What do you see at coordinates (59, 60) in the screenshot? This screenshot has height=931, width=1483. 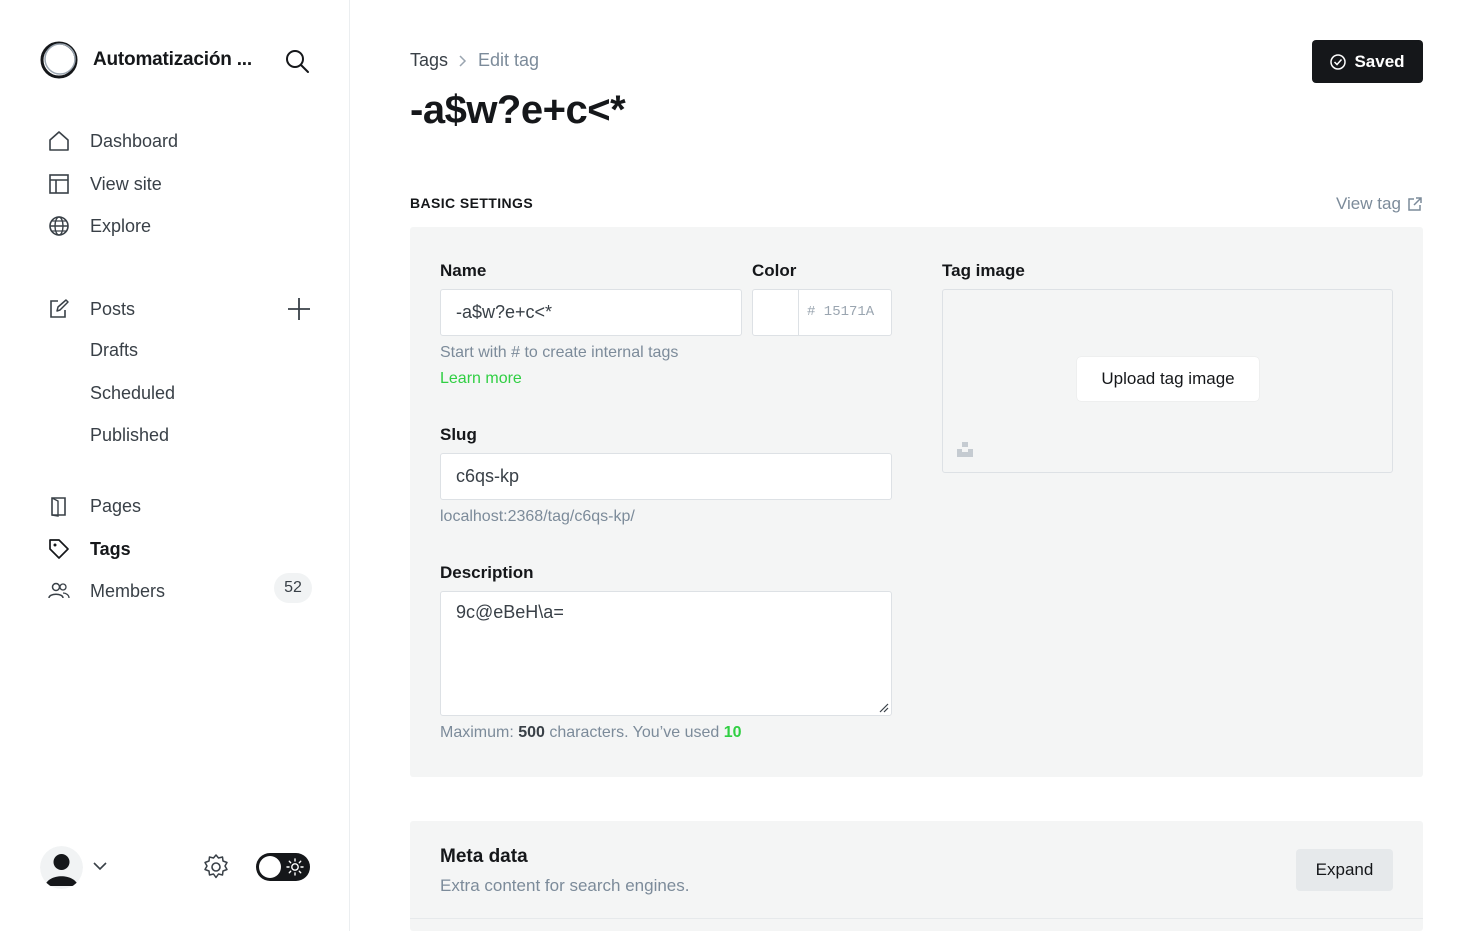 I see `site-logo-icon` at bounding box center [59, 60].